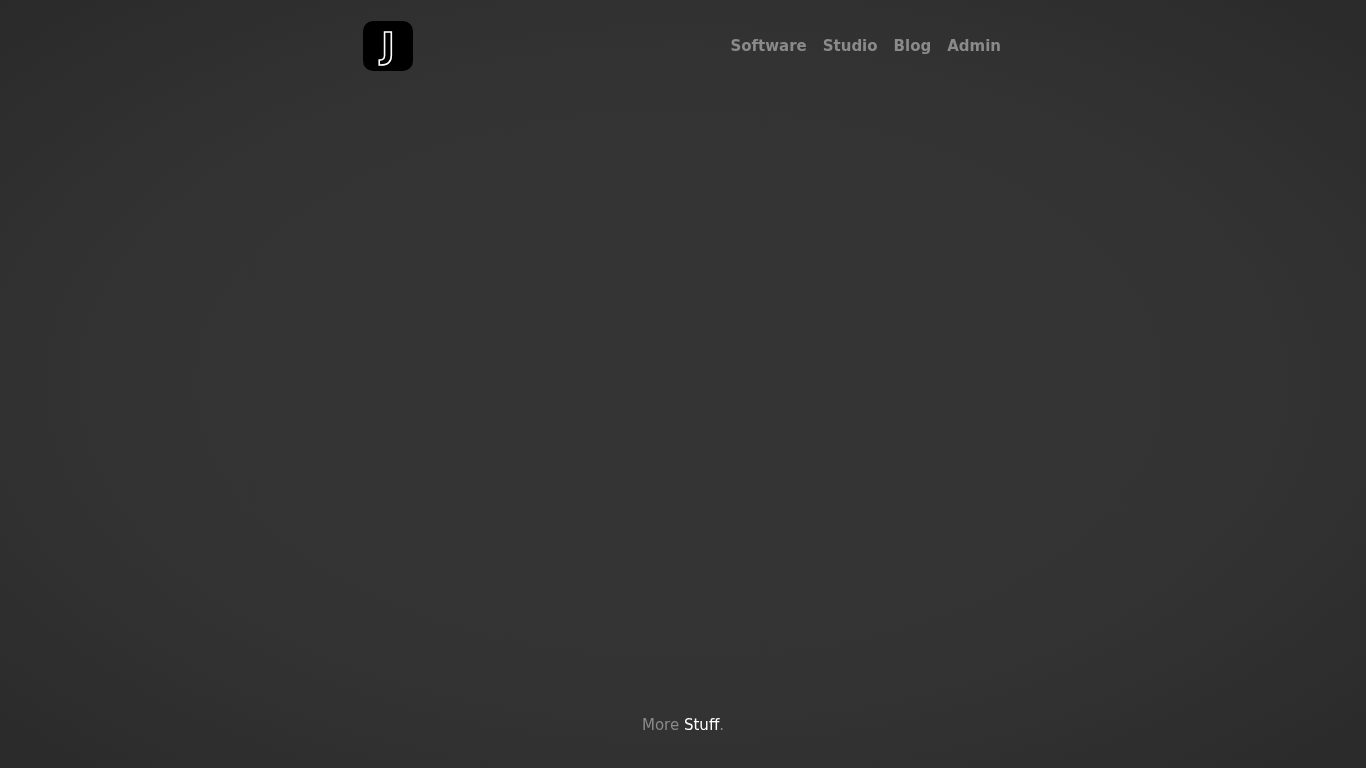 The height and width of the screenshot is (768, 1366). Describe the element at coordinates (388, 46) in the screenshot. I see `logo: J` at that location.